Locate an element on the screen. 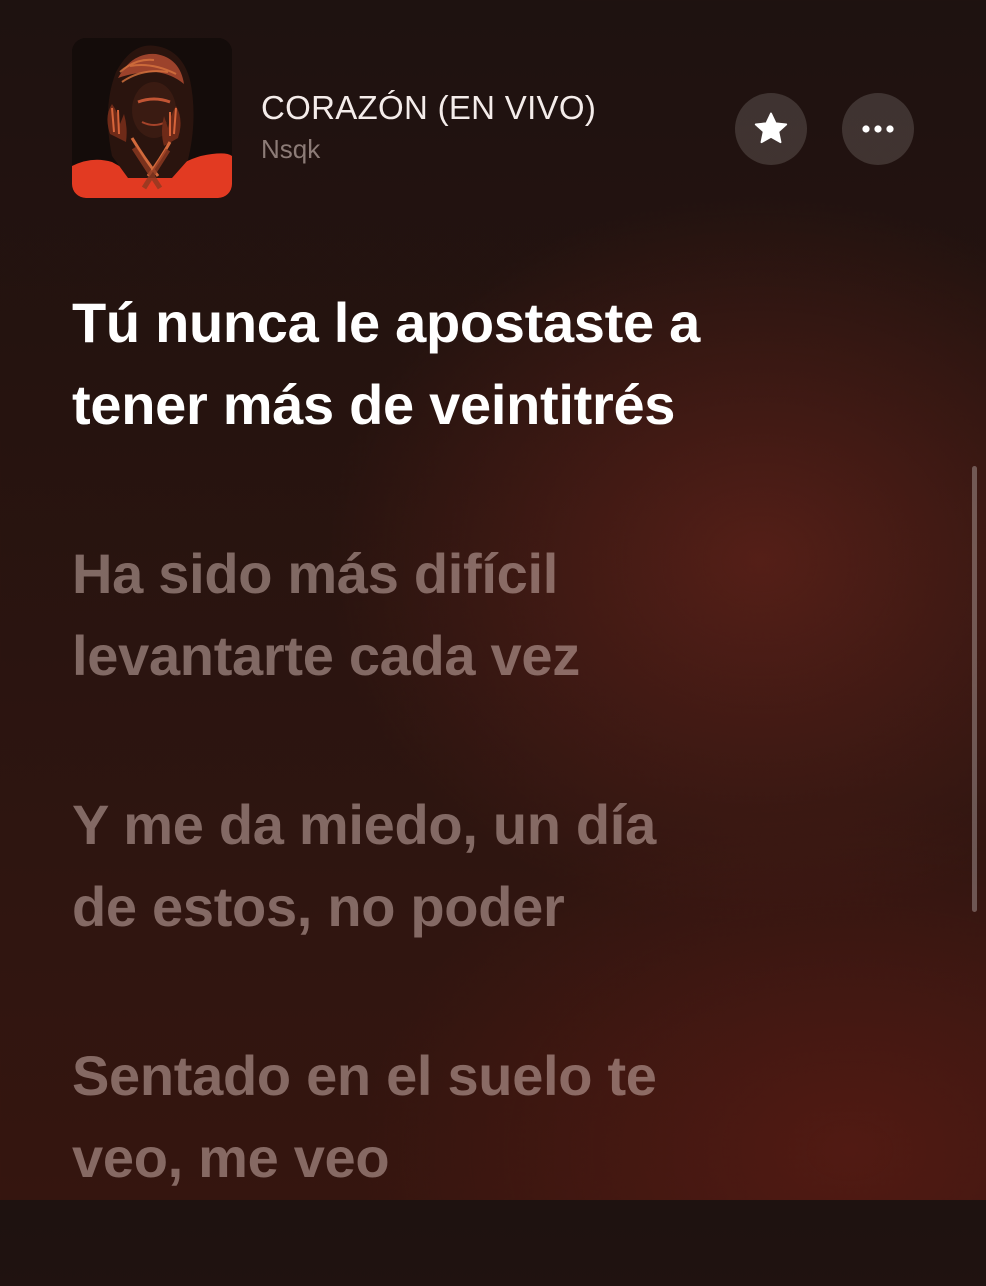  track-artist: Nsqk is located at coordinates (291, 149).